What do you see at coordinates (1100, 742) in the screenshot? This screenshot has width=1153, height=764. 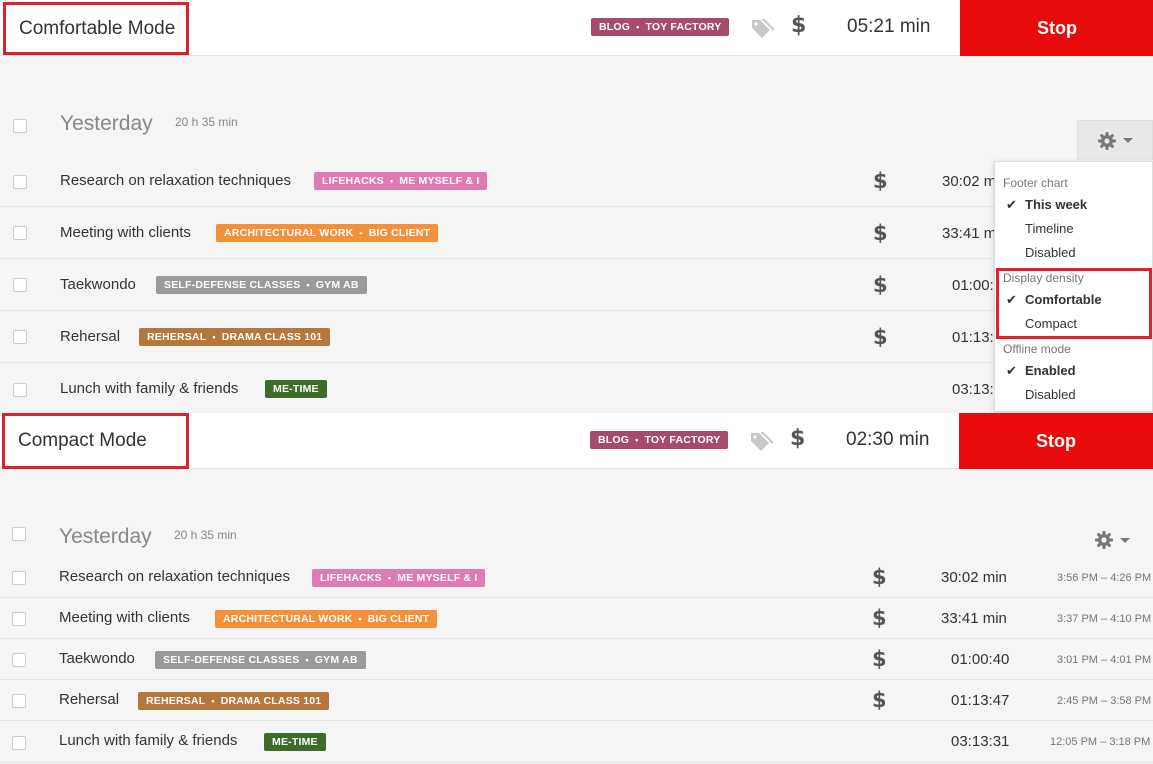 I see `entry-time-range: 12:05 PM – 3:18 PM` at bounding box center [1100, 742].